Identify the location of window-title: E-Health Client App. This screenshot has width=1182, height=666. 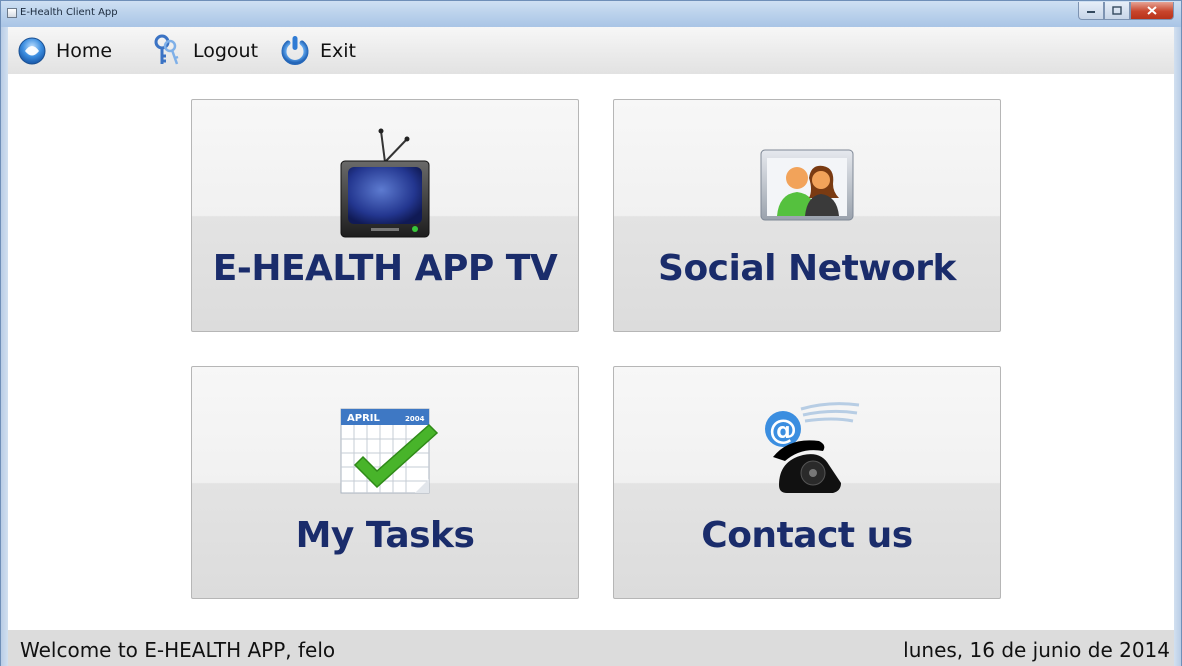
(69, 12).